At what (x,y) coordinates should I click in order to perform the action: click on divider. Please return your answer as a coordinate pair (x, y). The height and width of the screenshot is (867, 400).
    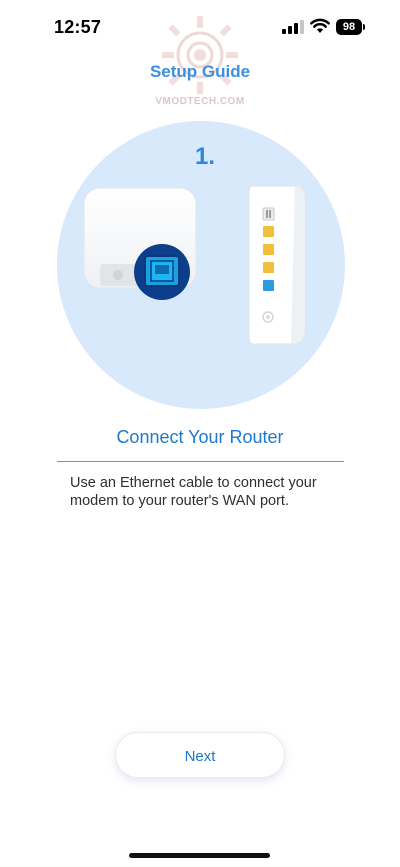
    Looking at the image, I should click on (200, 461).